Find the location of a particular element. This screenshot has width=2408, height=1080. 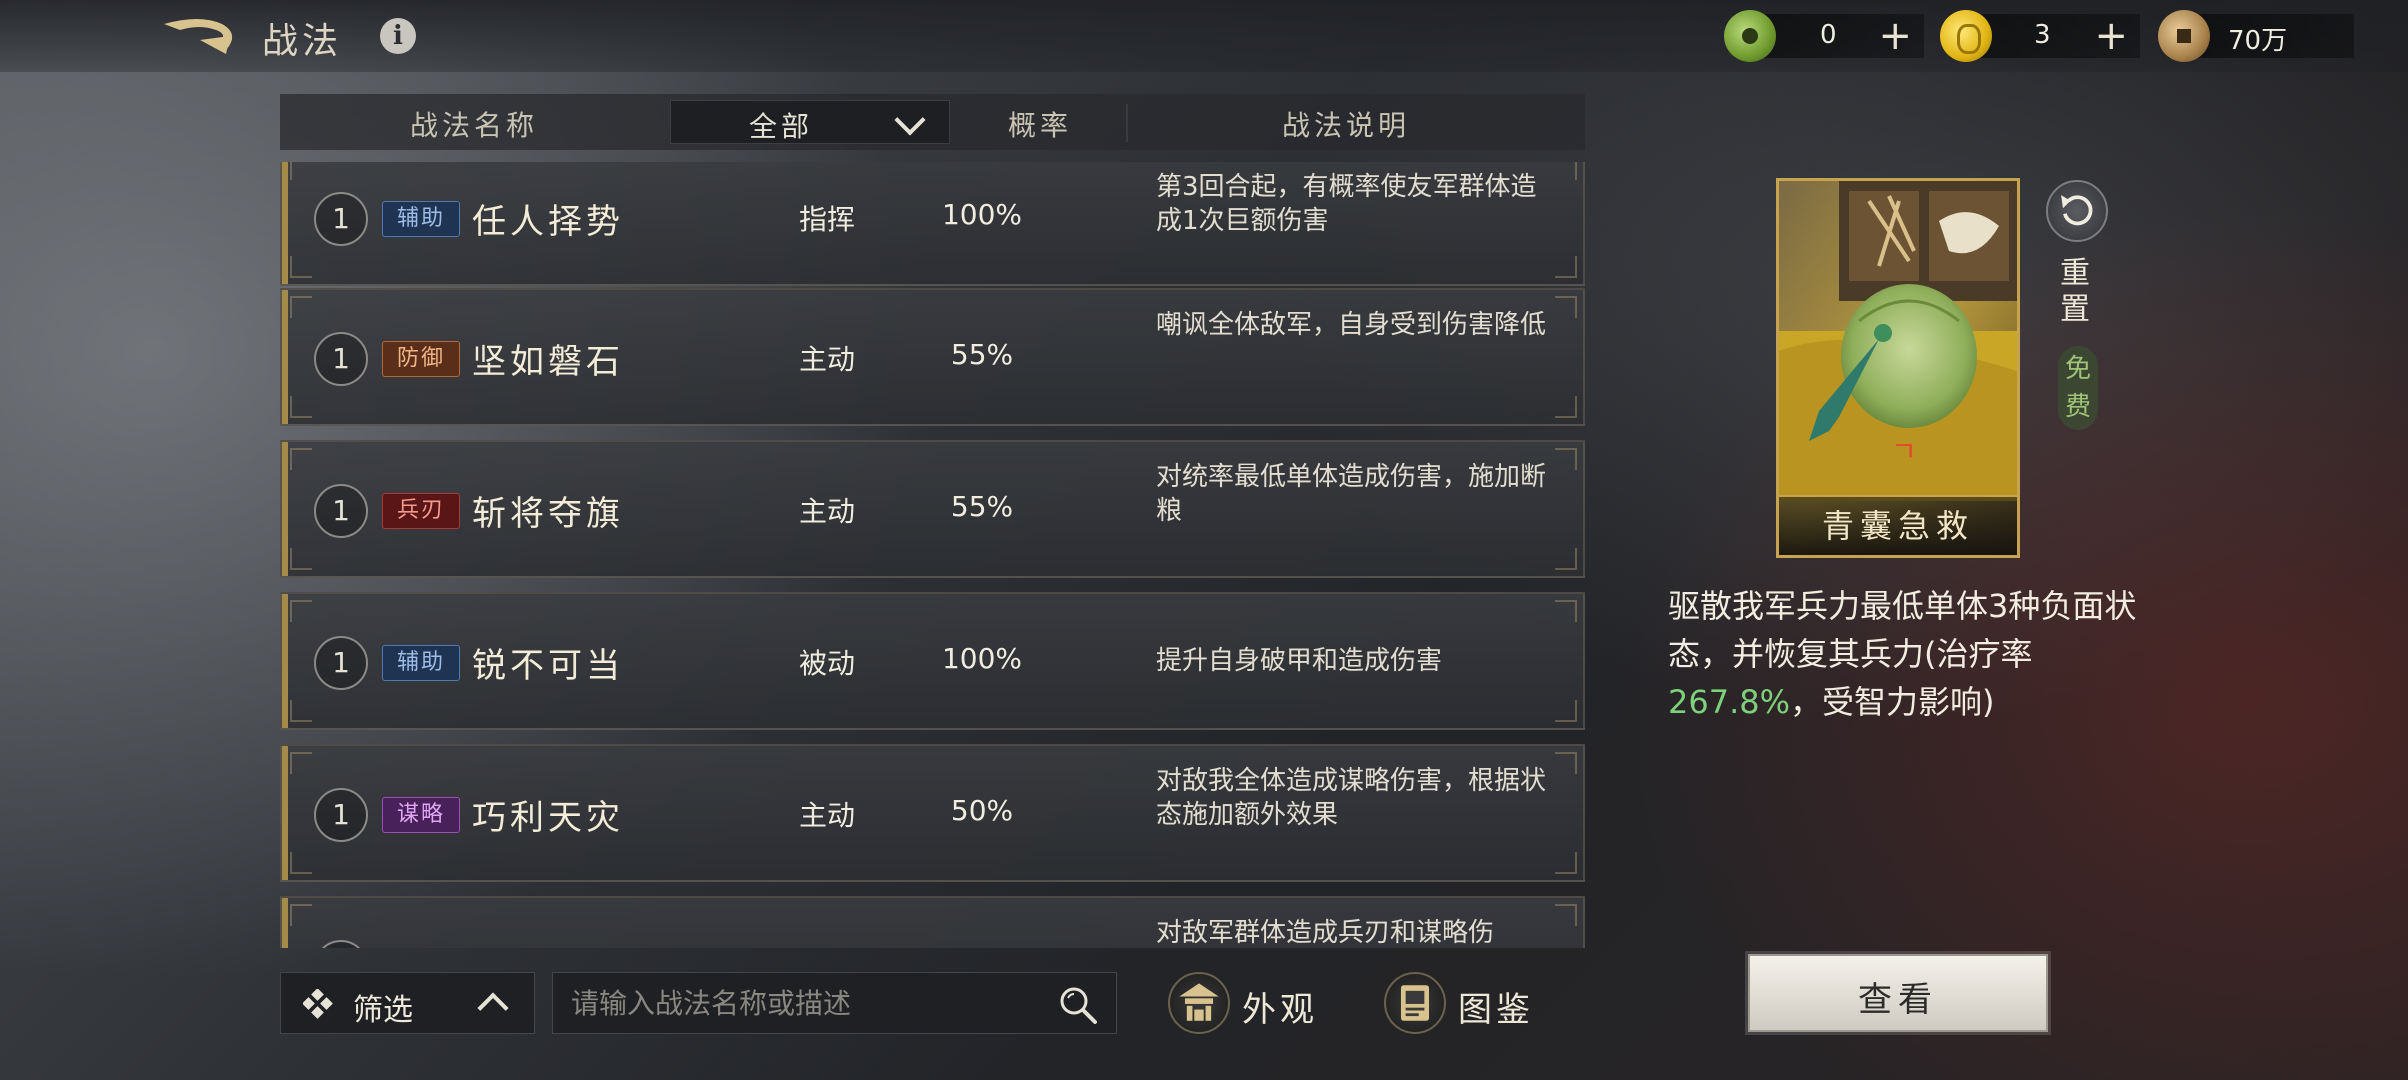

col-name-header: 战法名称 is located at coordinates (474, 125).